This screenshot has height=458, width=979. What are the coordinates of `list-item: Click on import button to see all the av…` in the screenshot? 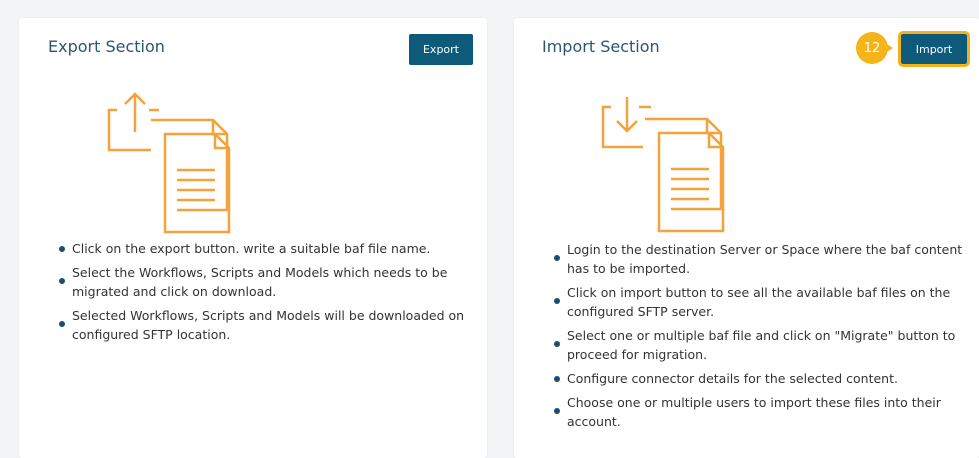 It's located at (761, 302).